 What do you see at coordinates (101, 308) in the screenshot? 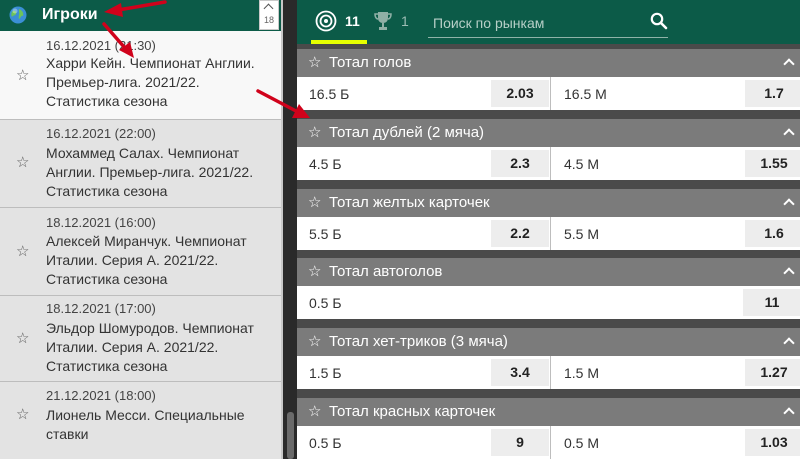
I see `event-date: 18.12.2021 (17:00)` at bounding box center [101, 308].